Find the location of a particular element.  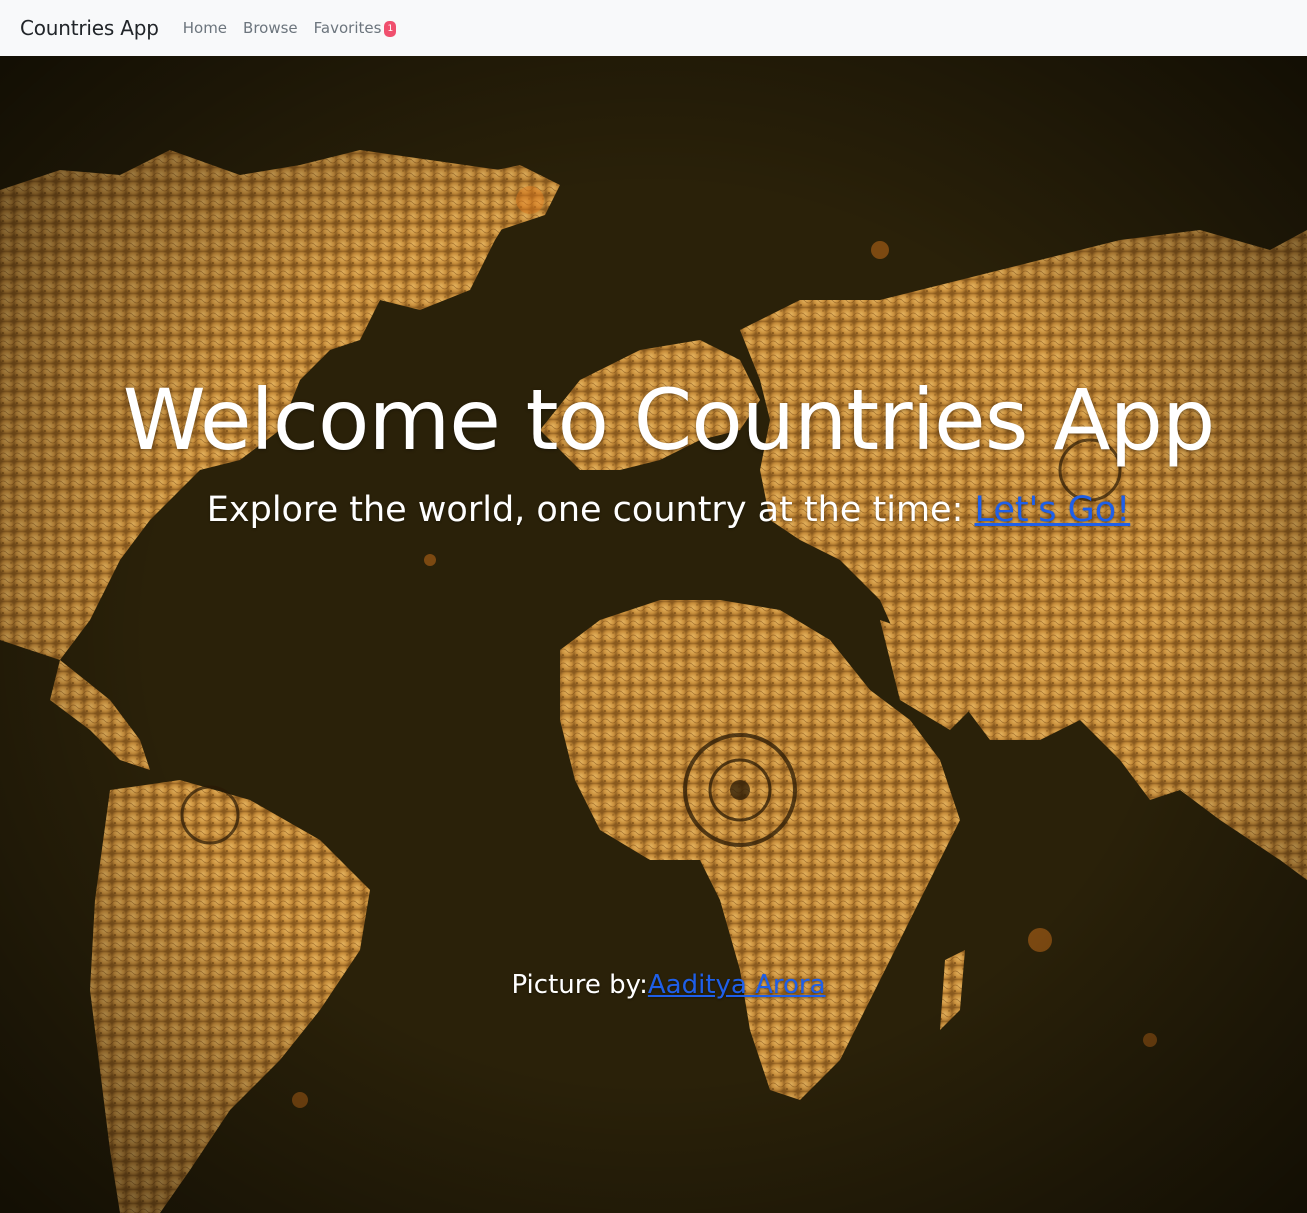

navbar-brand: Countries App is located at coordinates (89, 28).